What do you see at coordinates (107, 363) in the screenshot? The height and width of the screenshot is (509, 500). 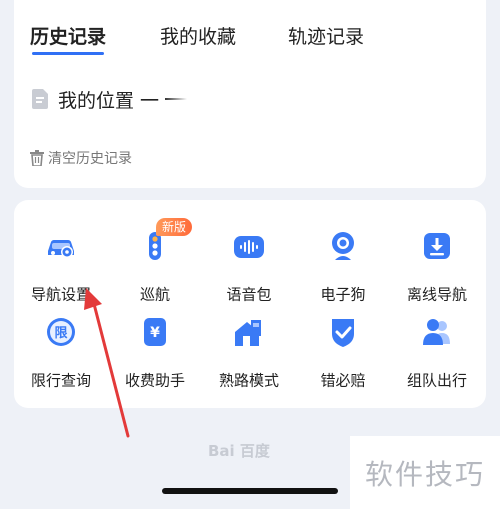 I see `annotation-arrow` at bounding box center [107, 363].